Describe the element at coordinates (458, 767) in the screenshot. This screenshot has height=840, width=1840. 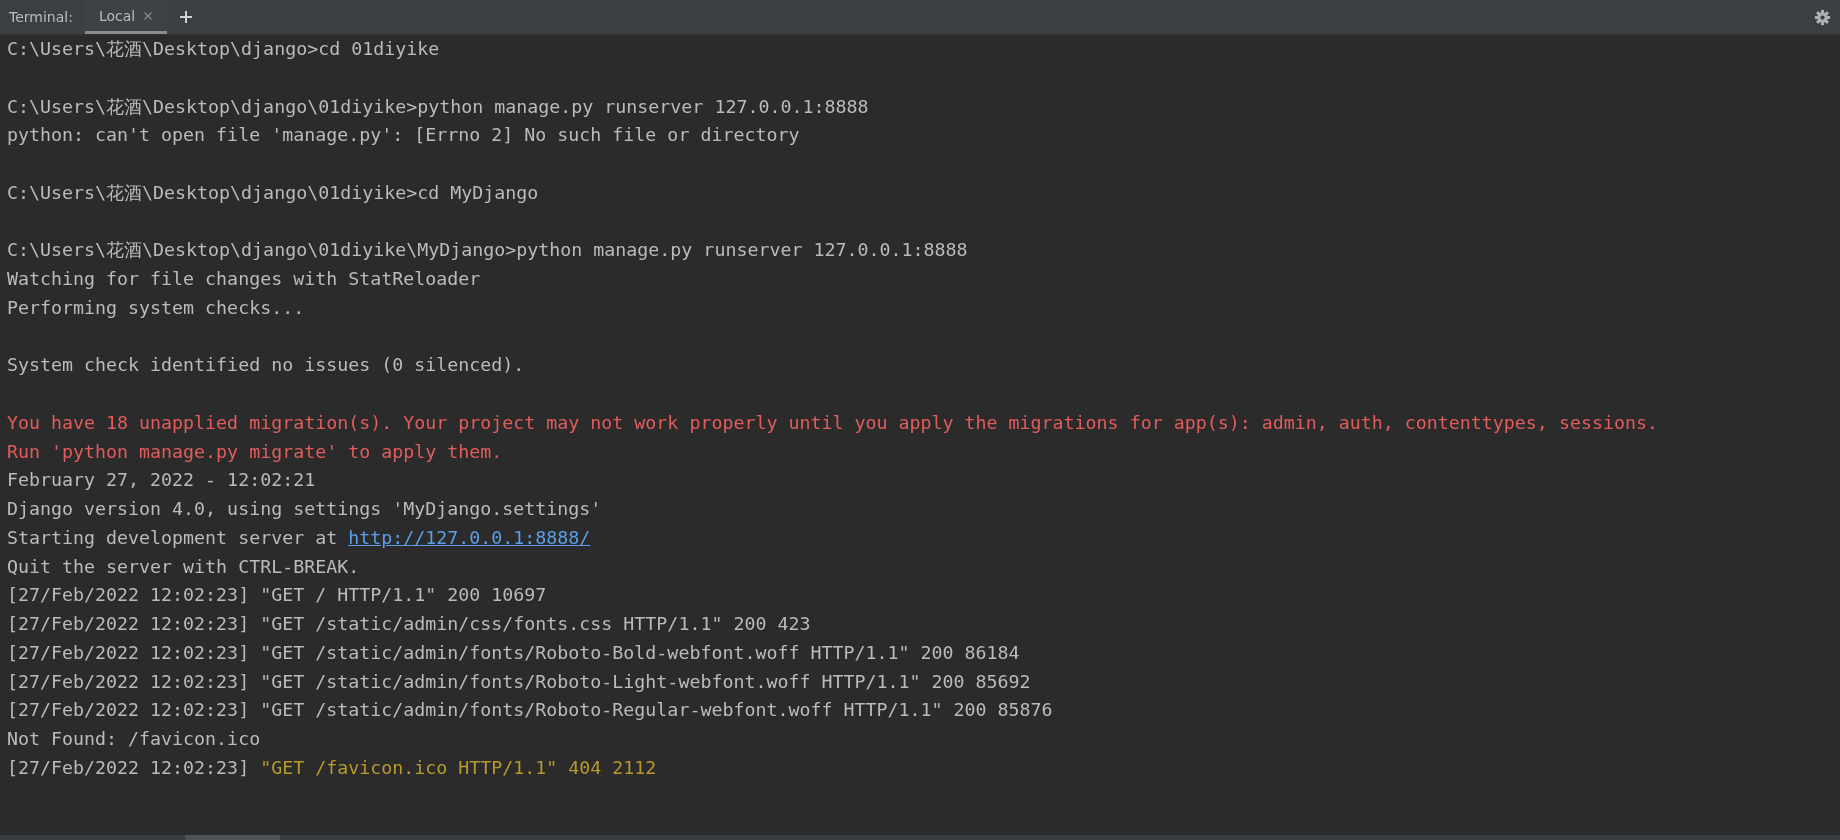
I see `warning-text: "GET /favicon.ico HTTP/1.1" 404 2112` at that location.